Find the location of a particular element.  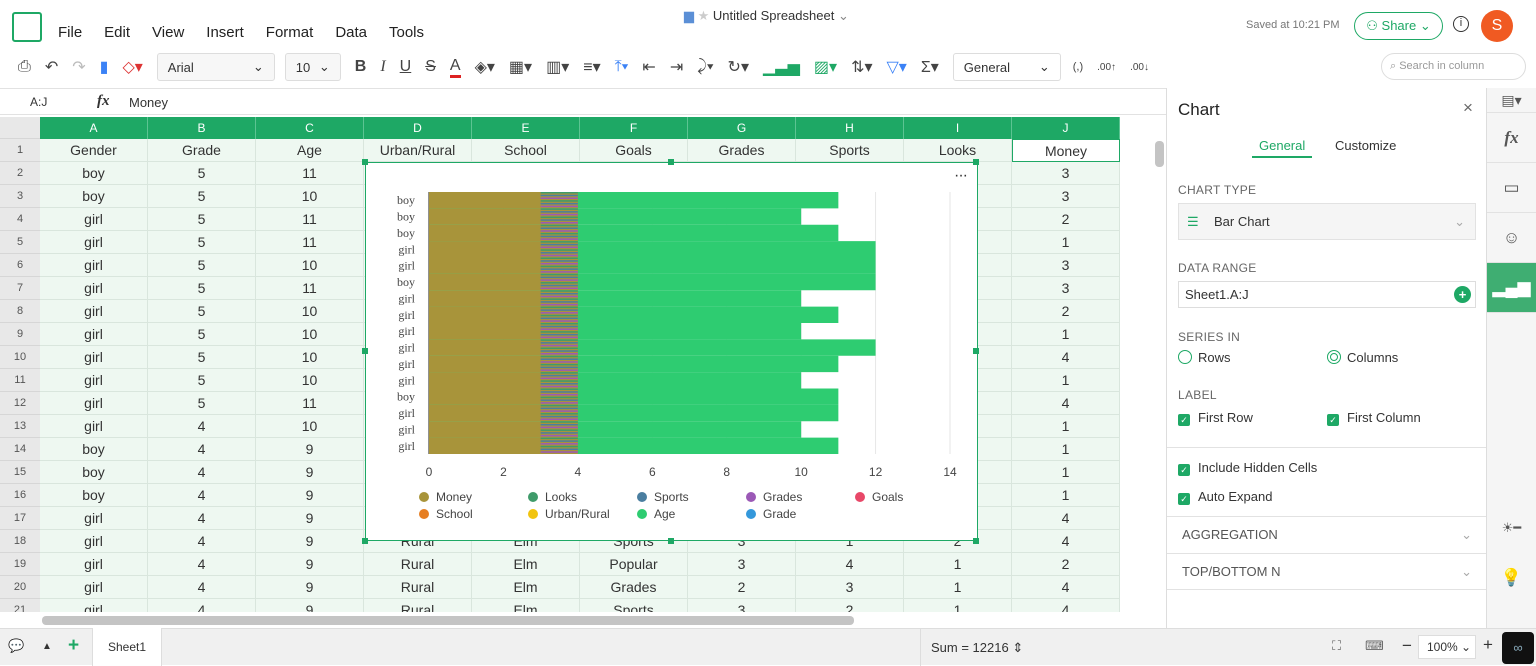

align-left-icon: ≡▾ is located at coordinates (591, 67).